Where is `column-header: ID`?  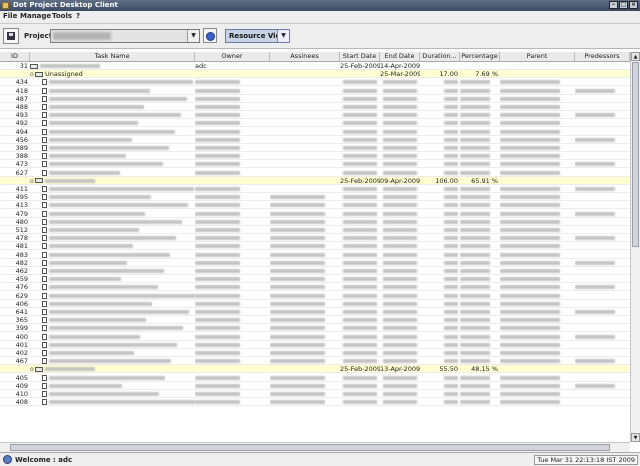 column-header: ID is located at coordinates (15, 56).